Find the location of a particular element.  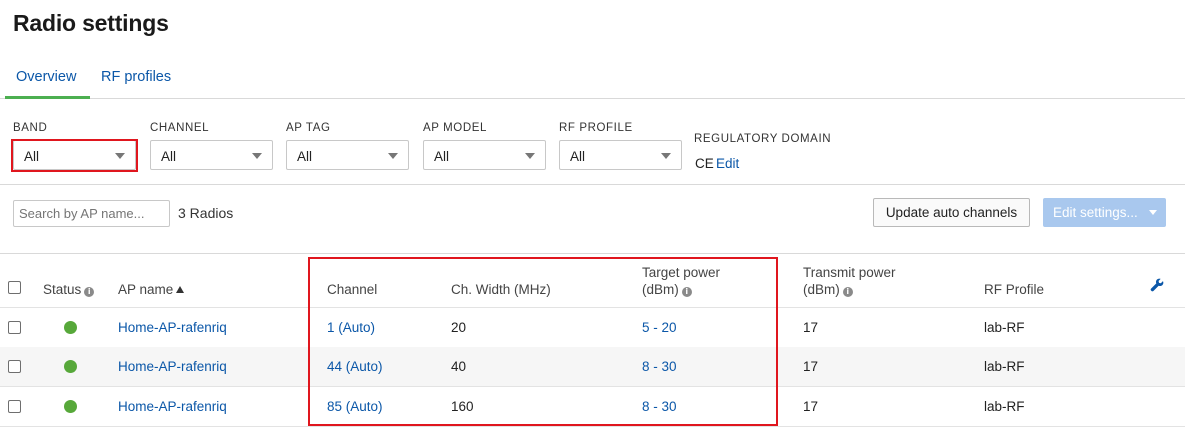

table-top-divider is located at coordinates (592, 253).